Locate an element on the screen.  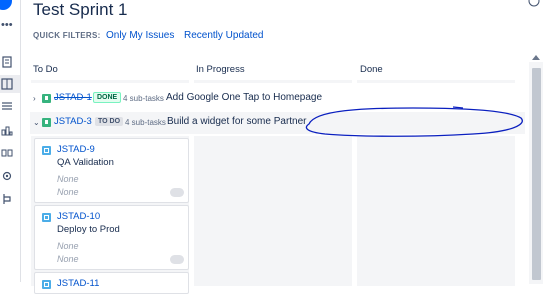
releases-icon is located at coordinates (8, 107).